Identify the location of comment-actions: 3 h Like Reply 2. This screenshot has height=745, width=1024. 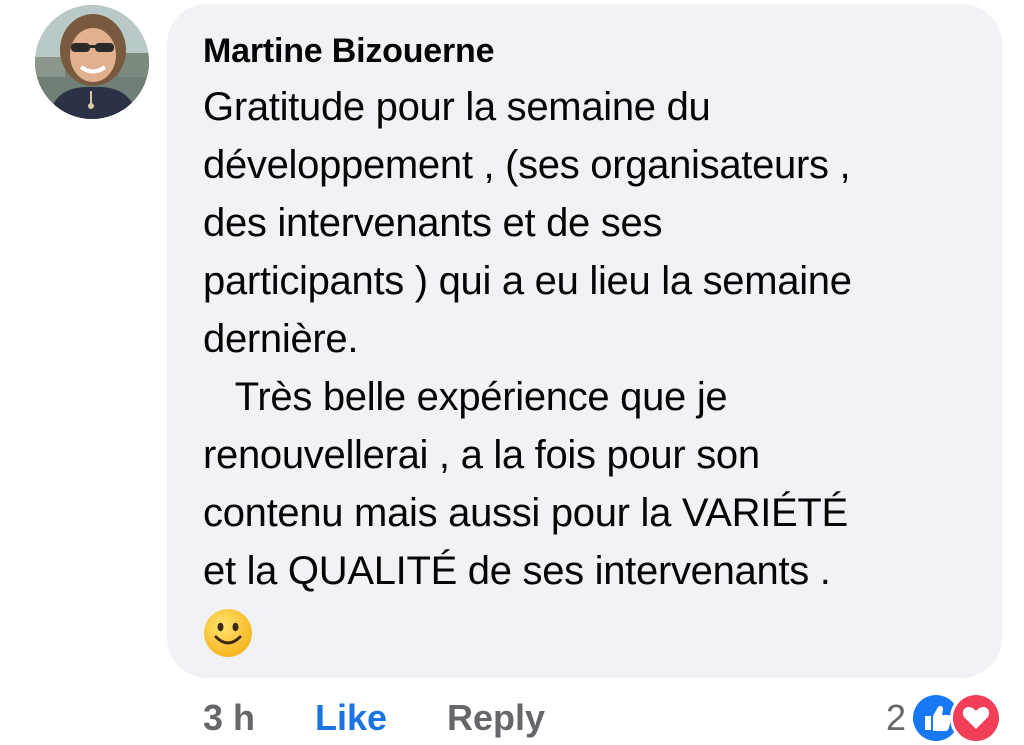
(512, 717).